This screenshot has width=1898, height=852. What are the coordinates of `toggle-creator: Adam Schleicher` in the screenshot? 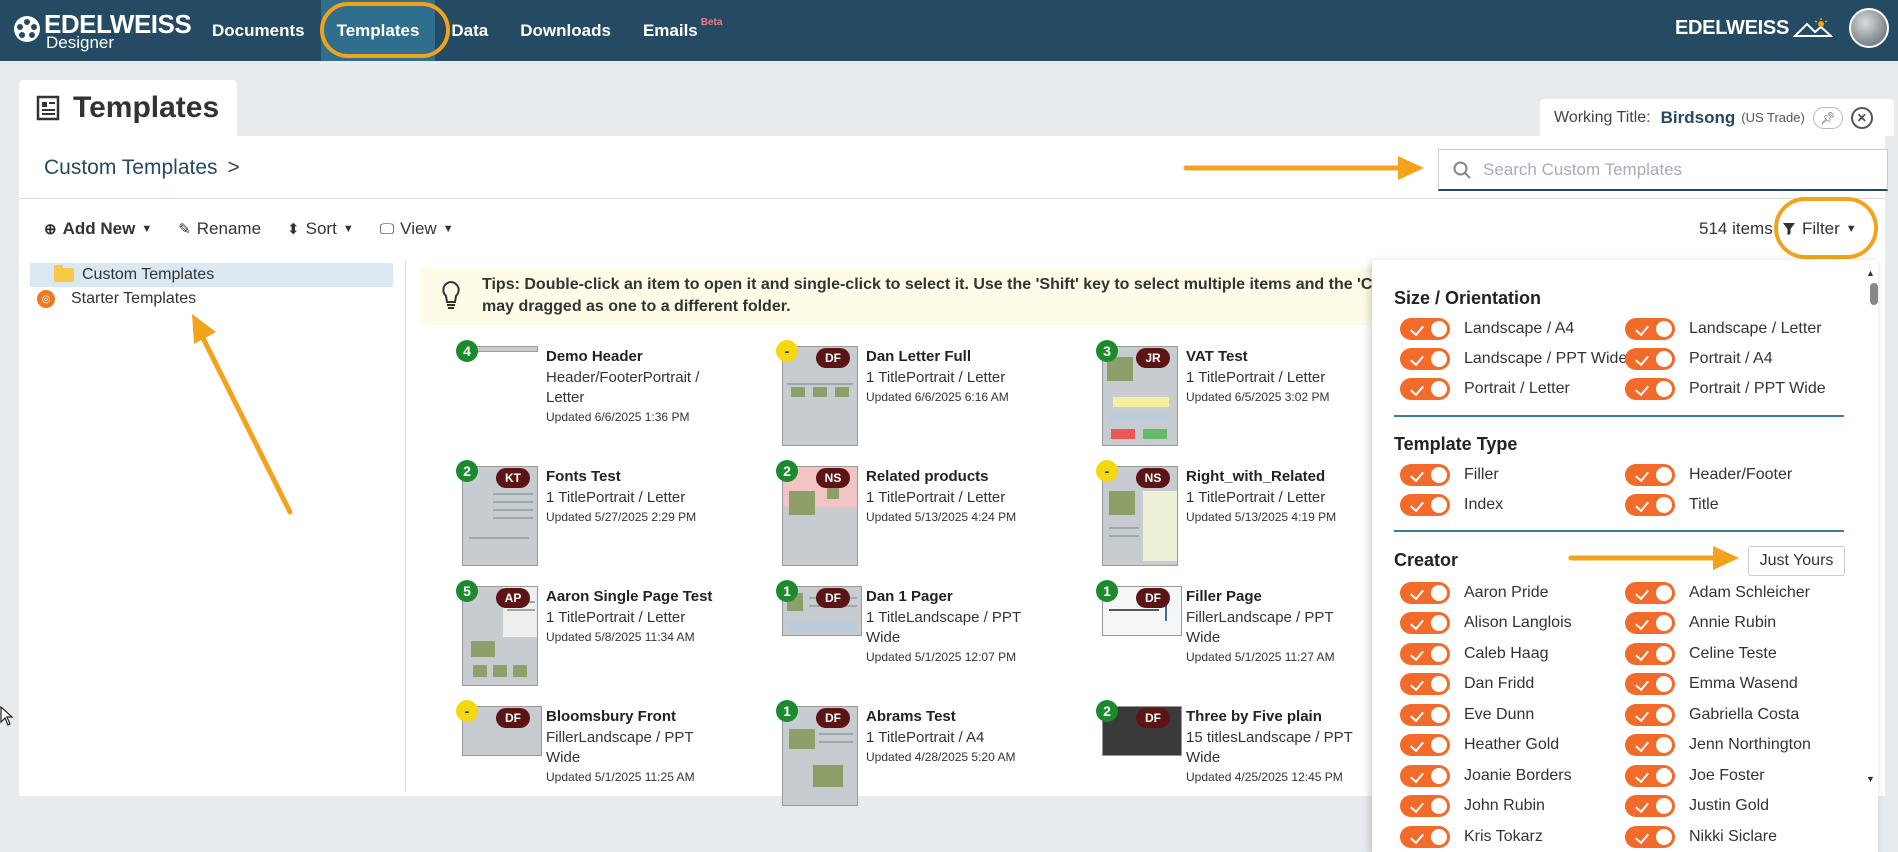 It's located at (1717, 593).